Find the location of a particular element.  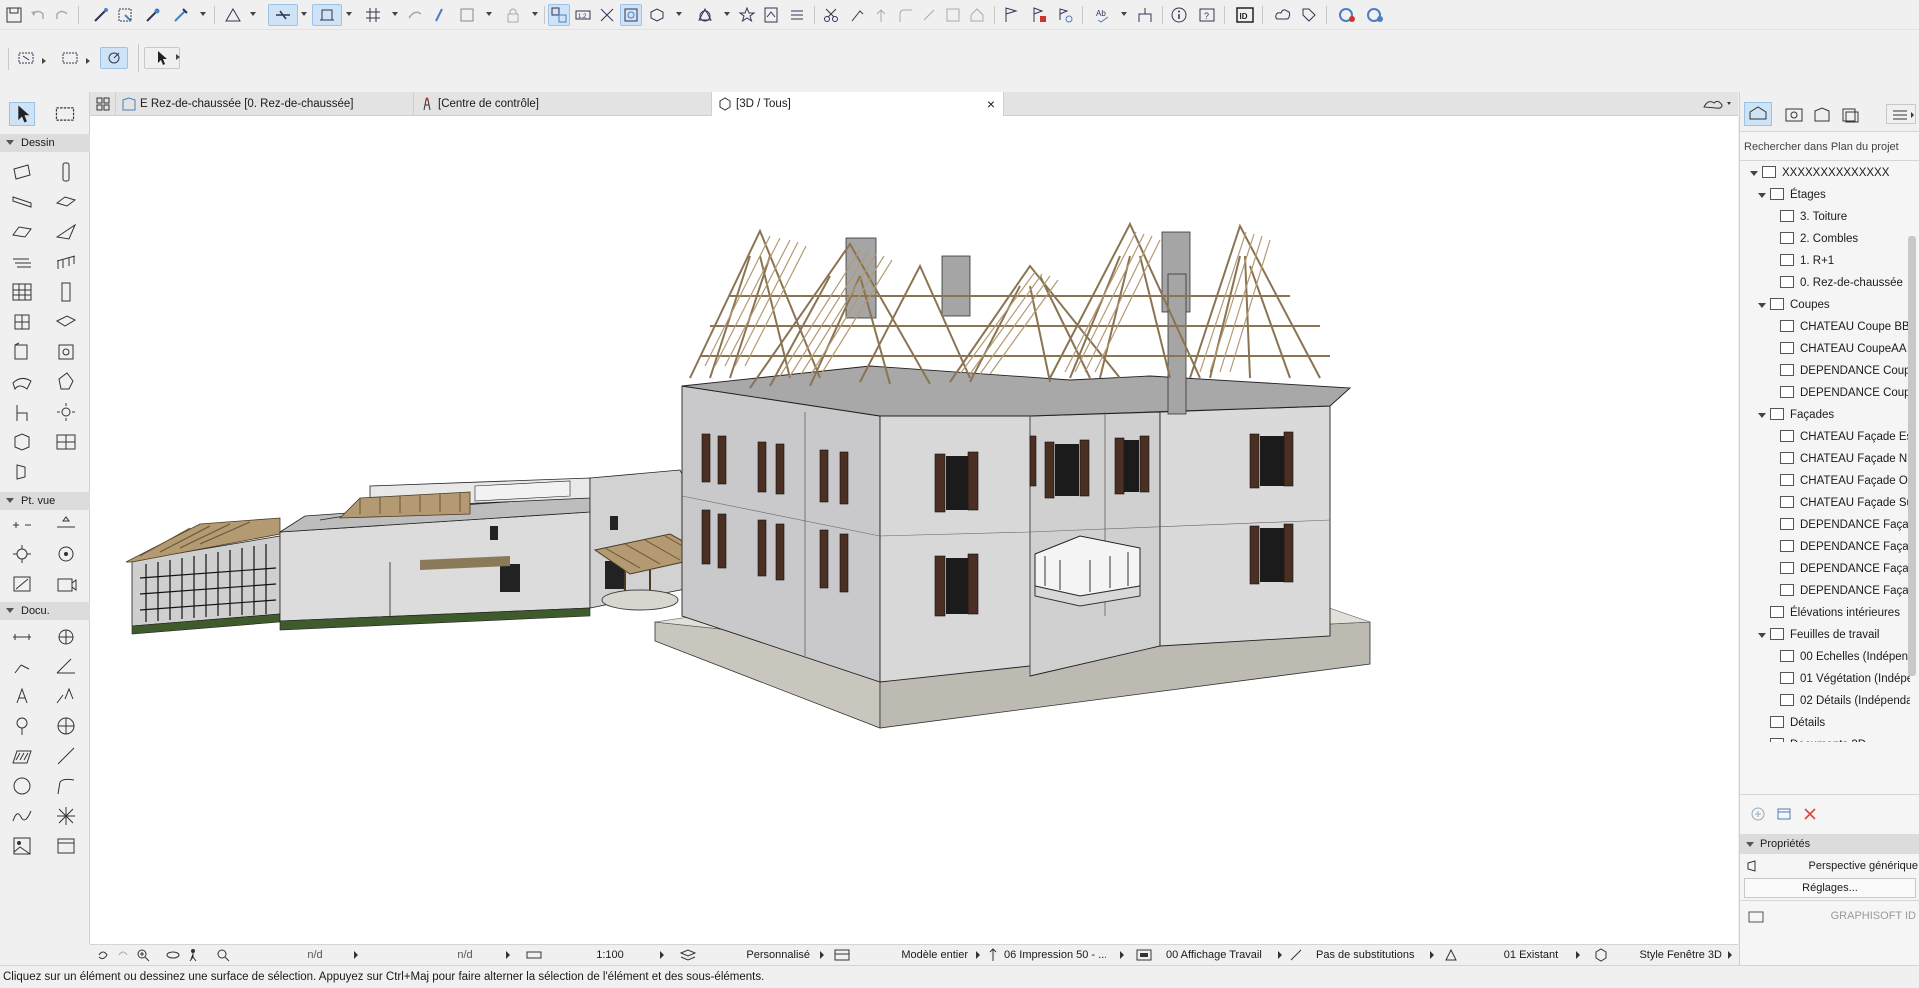

rotate-icon is located at coordinates (114, 58).